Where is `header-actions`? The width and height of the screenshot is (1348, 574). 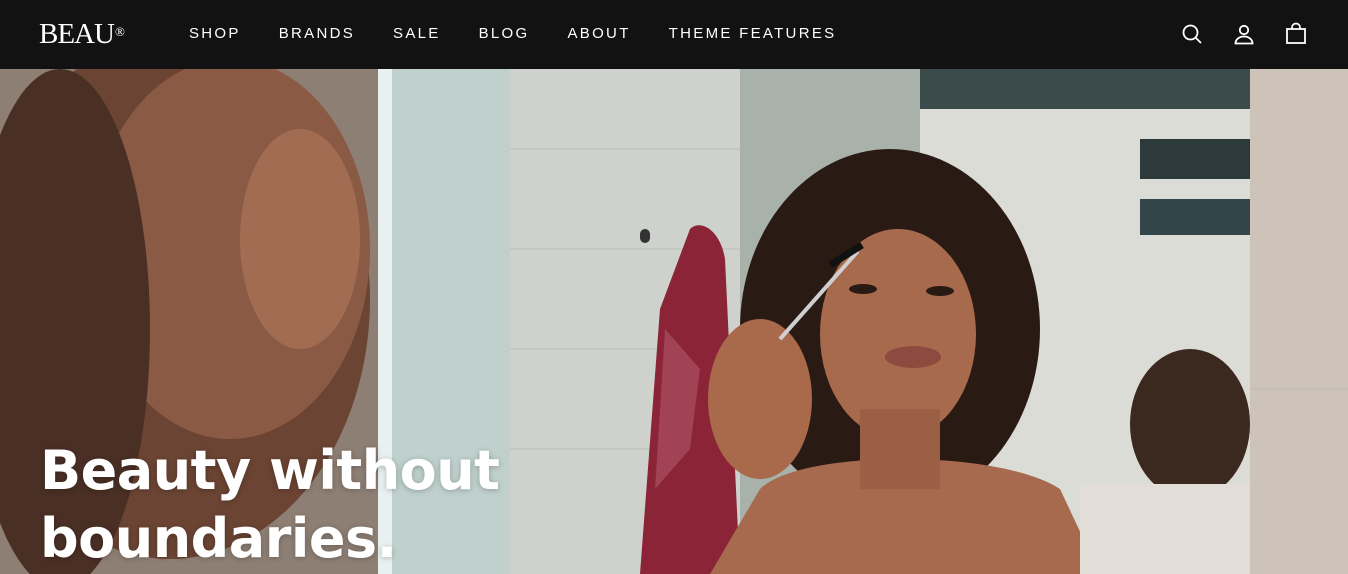 header-actions is located at coordinates (1244, 34).